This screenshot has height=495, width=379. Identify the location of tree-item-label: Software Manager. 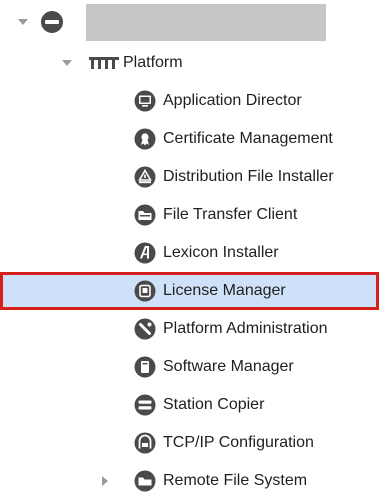
(228, 366).